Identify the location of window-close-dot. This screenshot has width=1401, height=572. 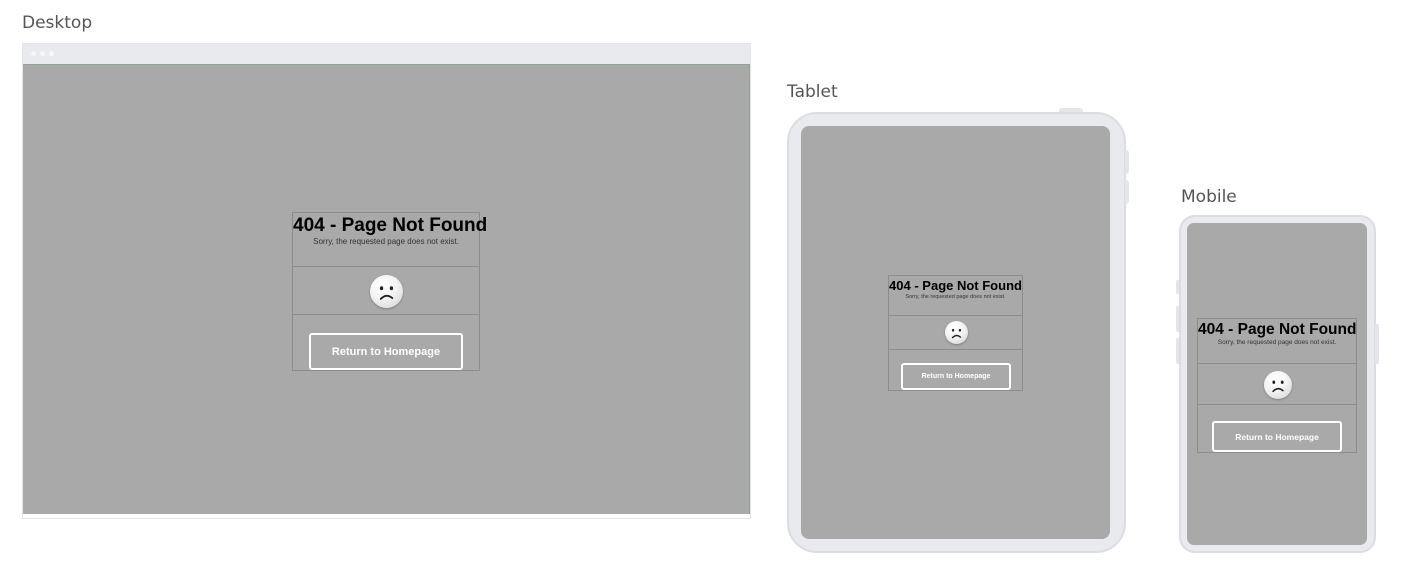
(33, 53).